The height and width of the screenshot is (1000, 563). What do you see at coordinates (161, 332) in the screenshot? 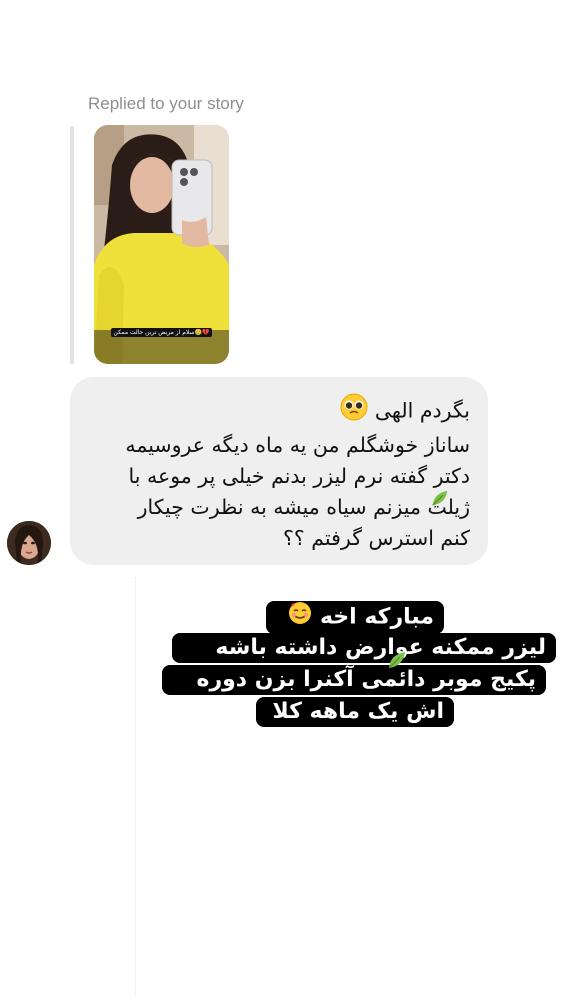
I see `story-caption: سلام از مریض ترین حالت ممکن🥲💔` at bounding box center [161, 332].